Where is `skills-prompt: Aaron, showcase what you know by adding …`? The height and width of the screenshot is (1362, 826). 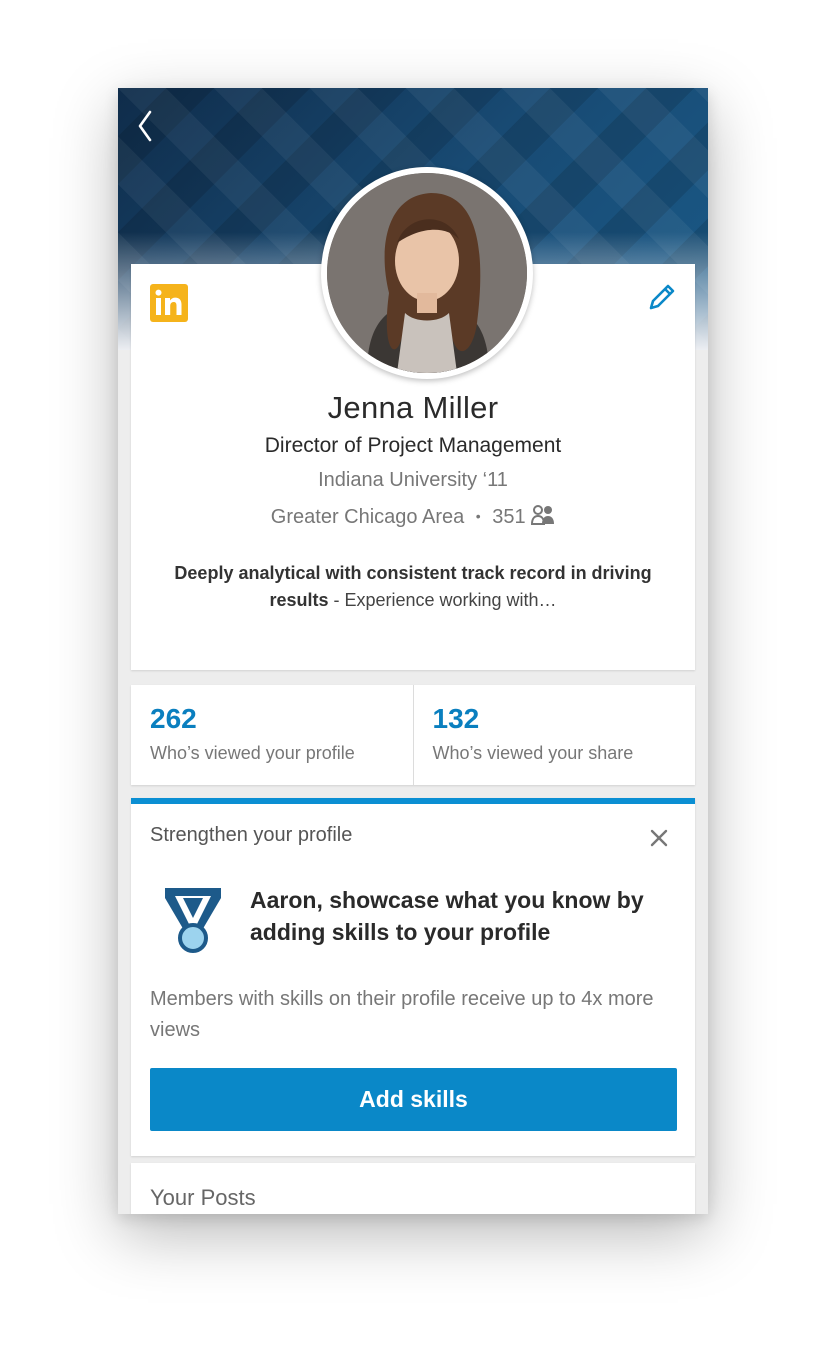 skills-prompt: Aaron, showcase what you know by adding … is located at coordinates (447, 916).